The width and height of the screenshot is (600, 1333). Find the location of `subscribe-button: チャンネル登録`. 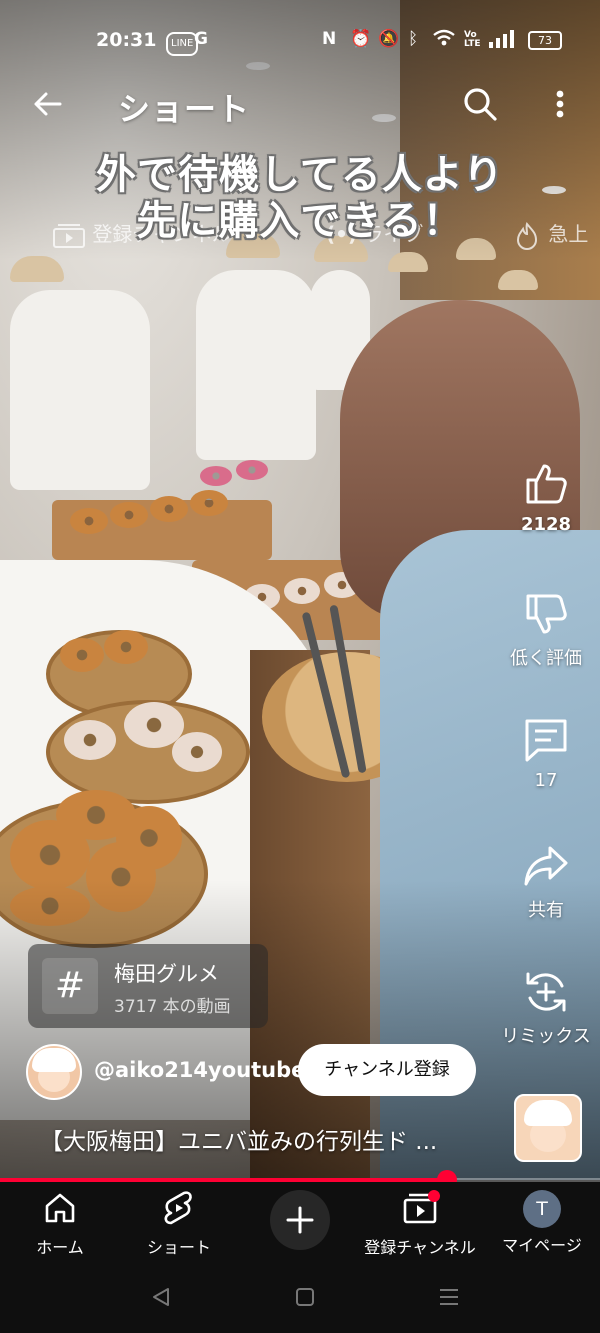

subscribe-button: チャンネル登録 is located at coordinates (387, 1070).